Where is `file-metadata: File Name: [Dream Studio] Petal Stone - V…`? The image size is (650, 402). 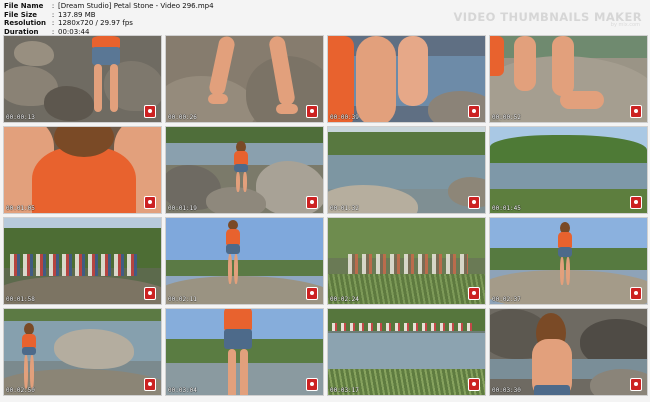
file-metadata: File Name: [Dream Studio] Petal Stone - V… is located at coordinates (109, 19).